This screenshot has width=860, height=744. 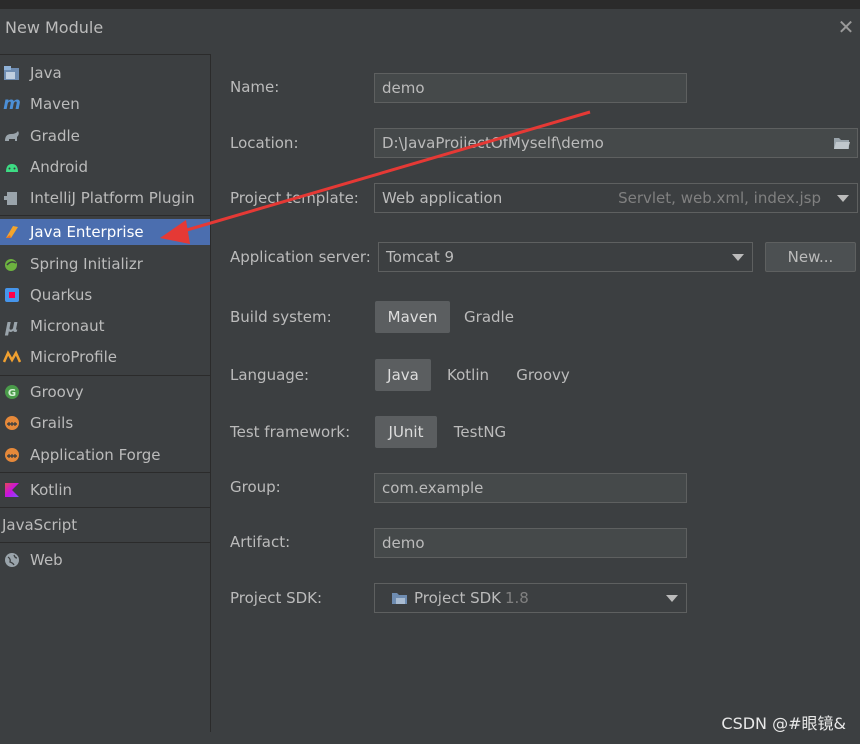 What do you see at coordinates (12, 423) in the screenshot?
I see `grails-icon` at bounding box center [12, 423].